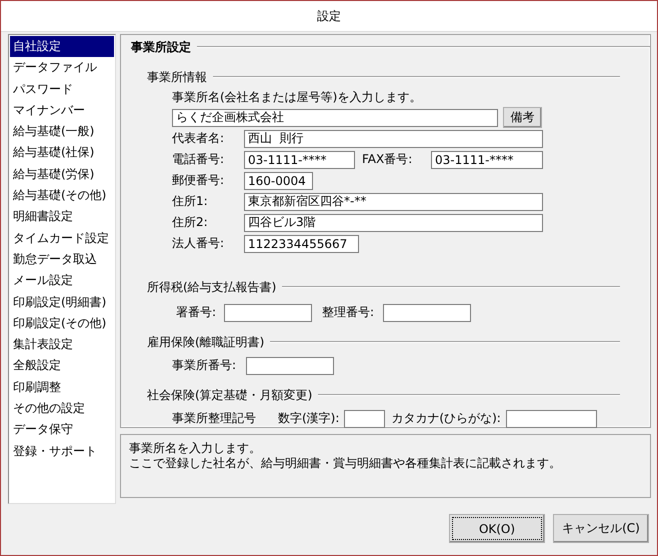 The width and height of the screenshot is (658, 556). I want to click on field-label: 署番号:, so click(197, 312).